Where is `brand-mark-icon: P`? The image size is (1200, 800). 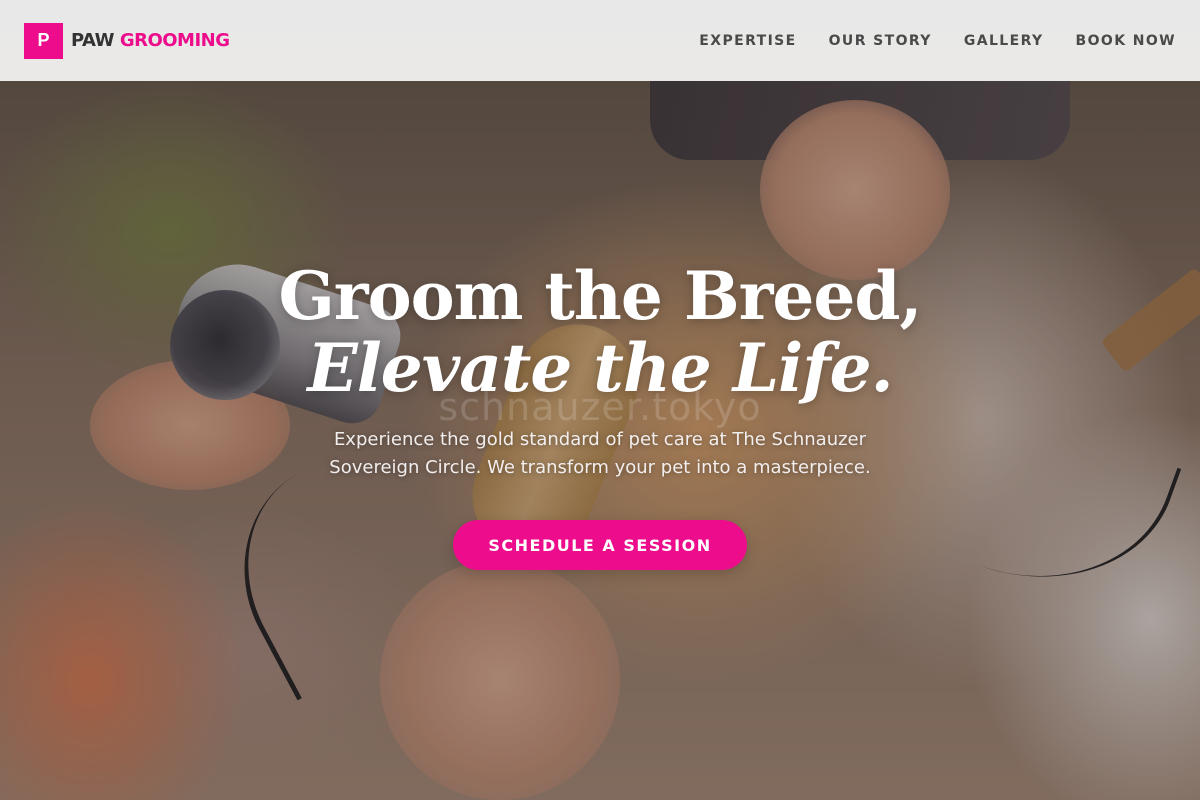
brand-mark-icon: P is located at coordinates (43, 40).